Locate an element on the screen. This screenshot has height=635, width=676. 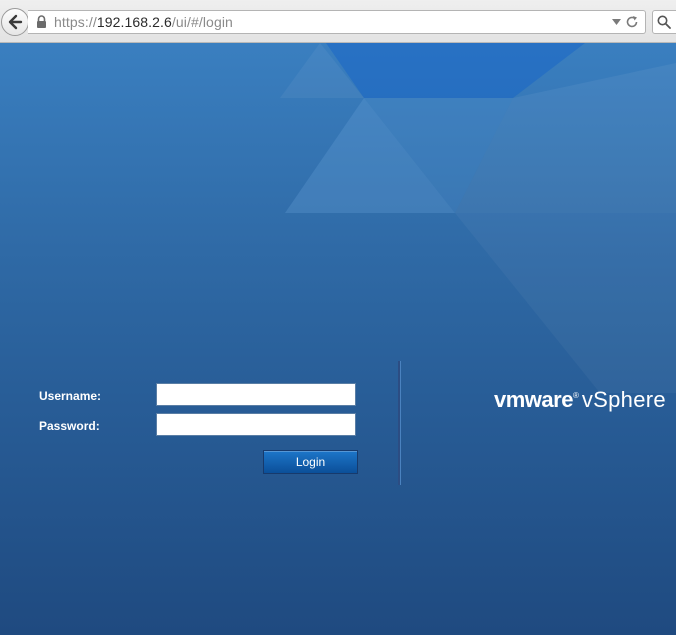
vmware-ware-text: ware is located at coordinates (549, 399).